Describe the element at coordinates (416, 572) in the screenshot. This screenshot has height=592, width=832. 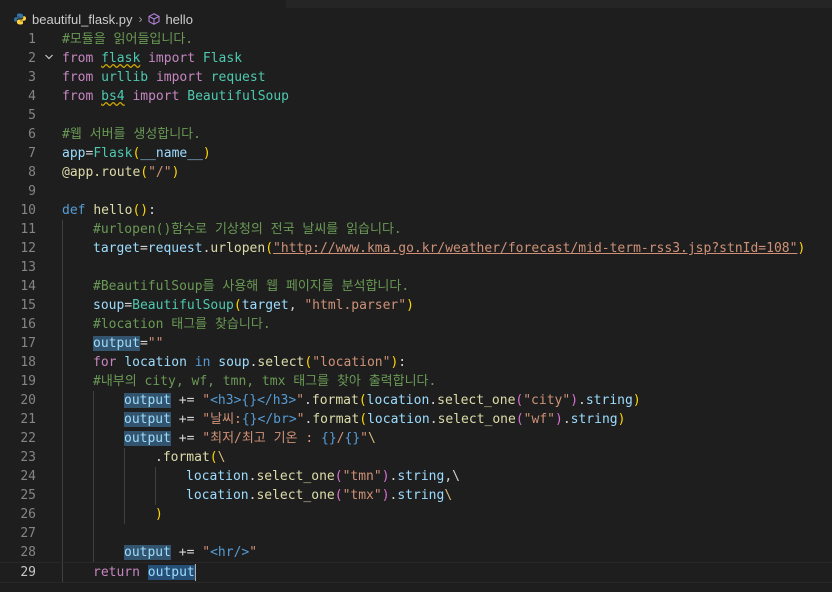
I see `current-code-line: 29 return output` at that location.